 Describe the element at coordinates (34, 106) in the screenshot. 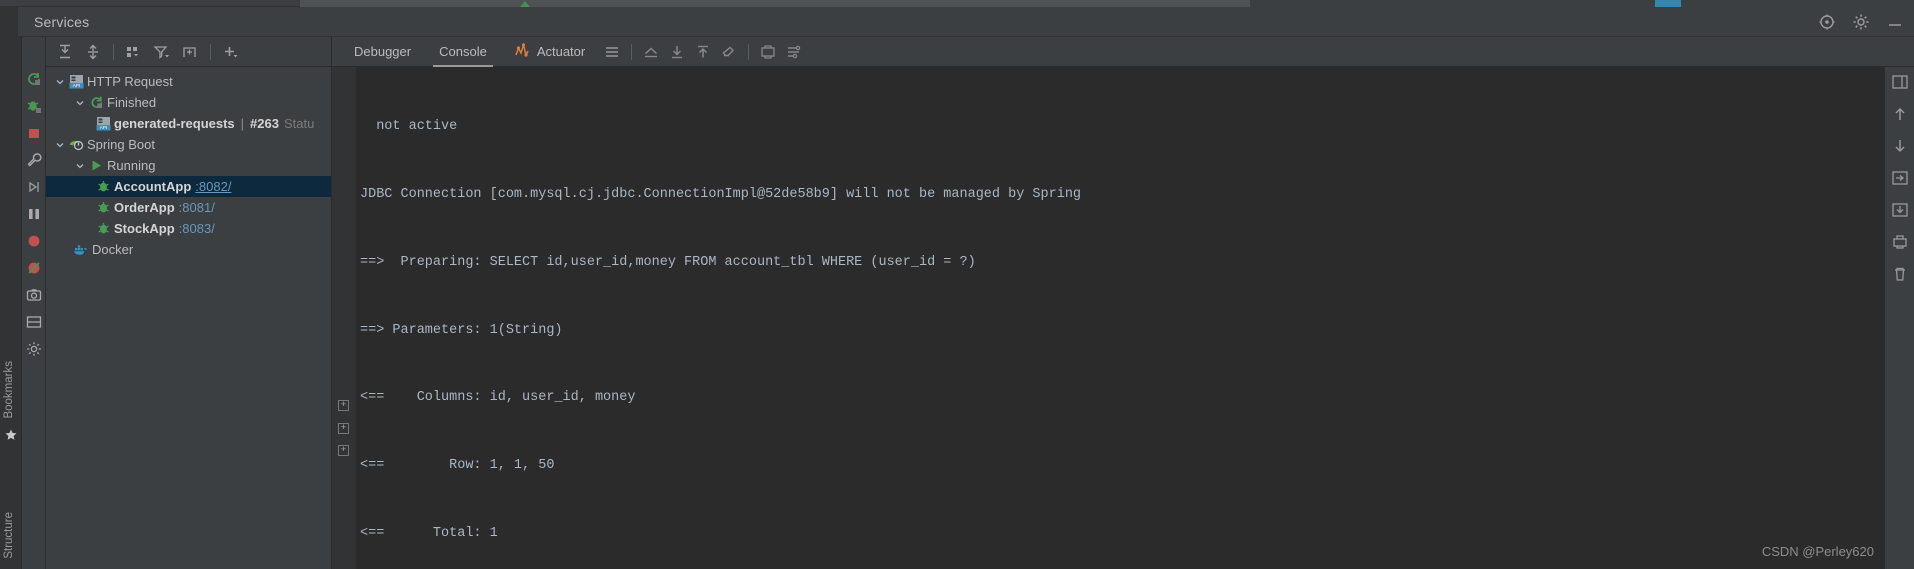

I see `debug-icon` at that location.